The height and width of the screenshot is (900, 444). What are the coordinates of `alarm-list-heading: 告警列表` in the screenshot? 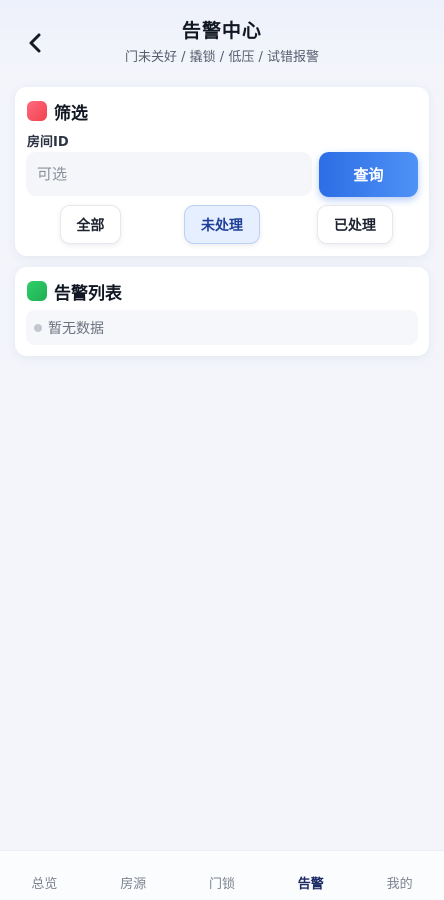 It's located at (74, 291).